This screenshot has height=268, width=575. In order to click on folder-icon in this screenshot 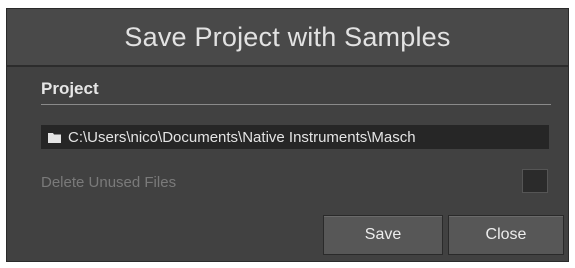, I will do `click(54, 137)`.